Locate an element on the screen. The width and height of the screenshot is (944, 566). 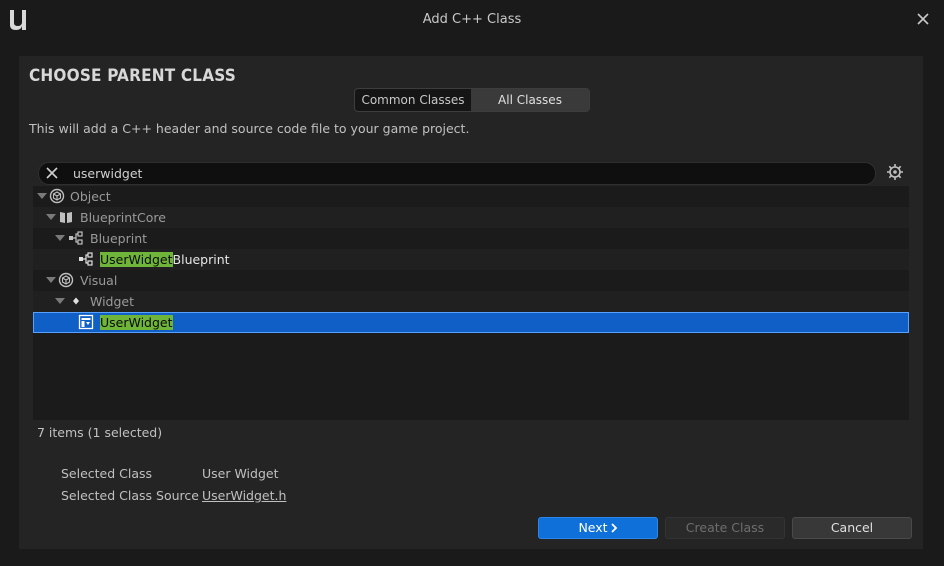
clear-search-icon is located at coordinates (52, 173).